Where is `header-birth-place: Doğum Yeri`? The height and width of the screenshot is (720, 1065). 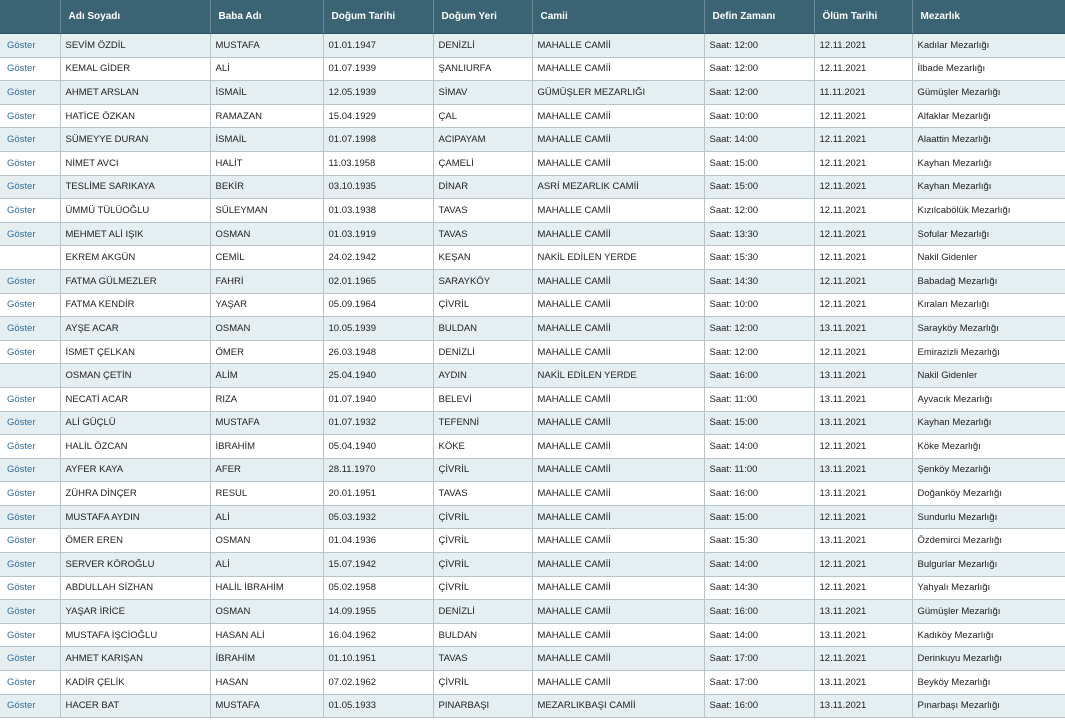 header-birth-place: Doğum Yeri is located at coordinates (483, 17).